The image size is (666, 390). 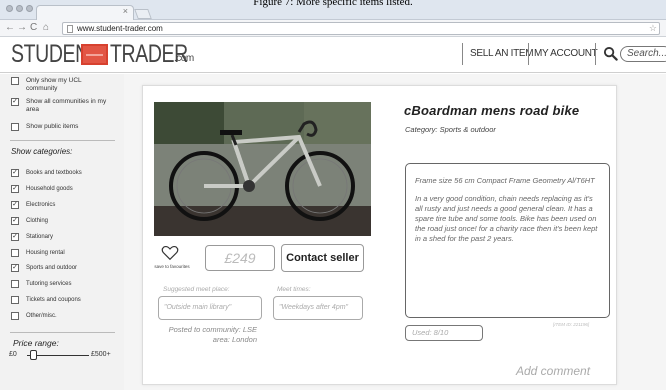 I want to click on category-label: Clothing, so click(x=37, y=221).